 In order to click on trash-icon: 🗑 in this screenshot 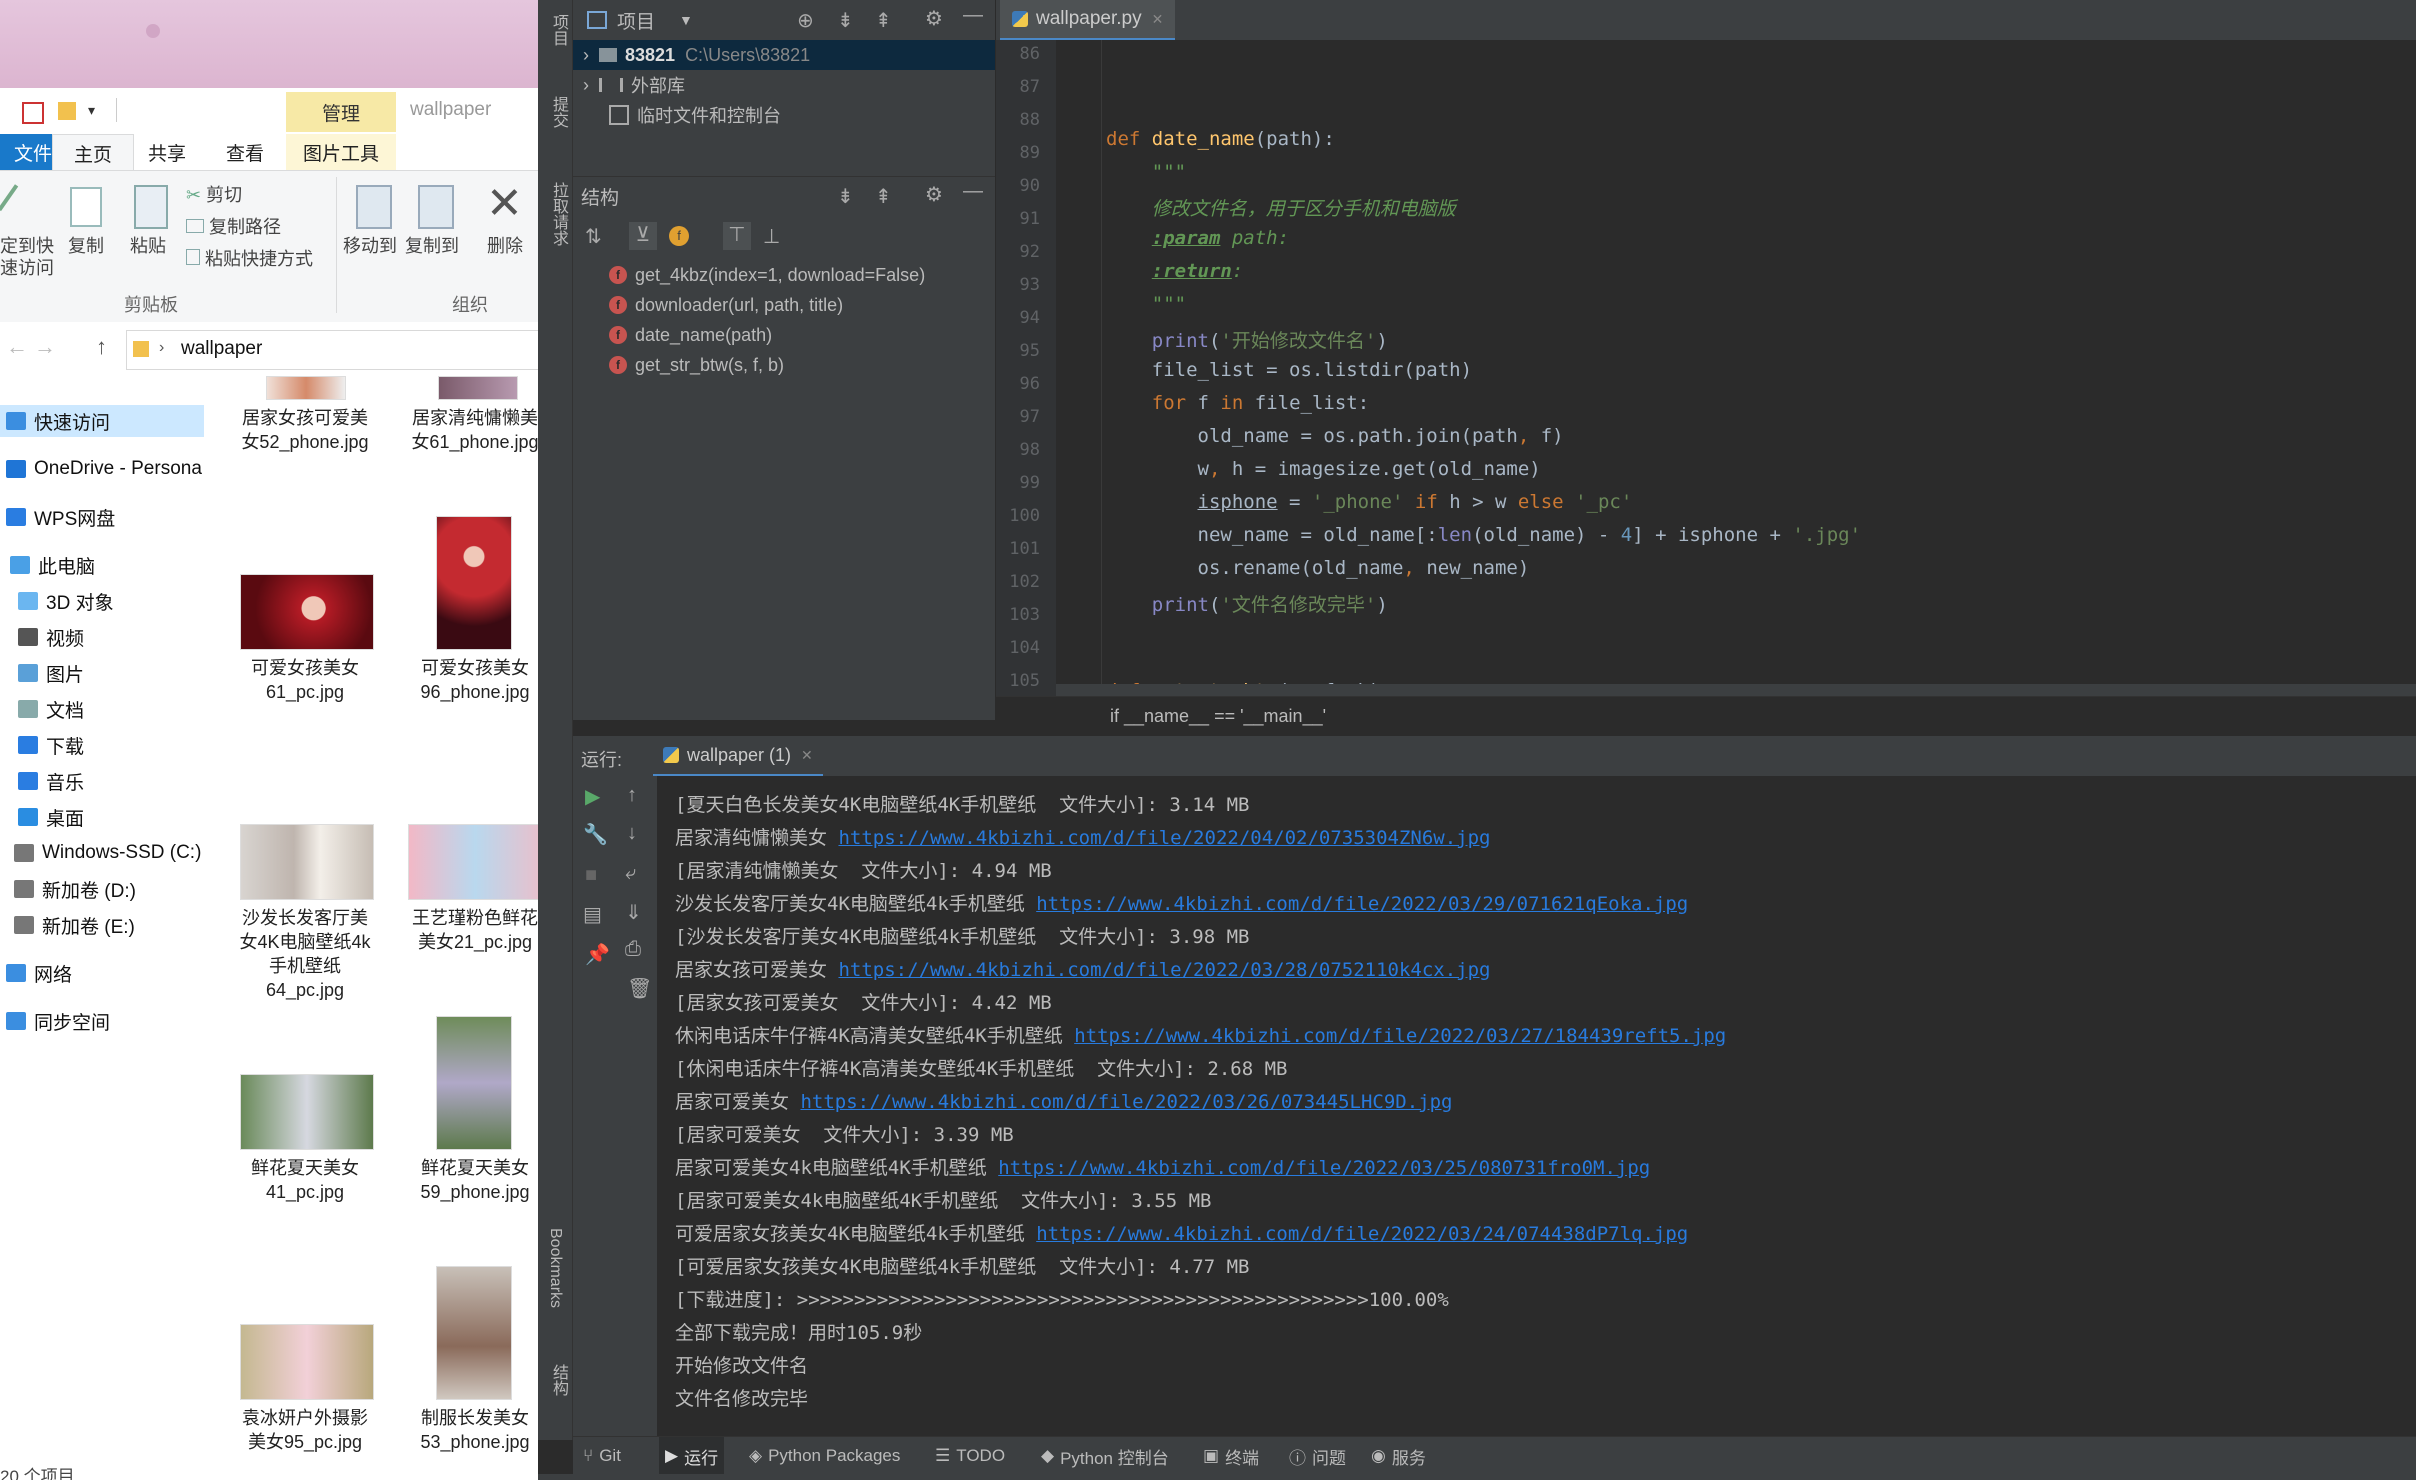, I will do `click(639, 988)`.